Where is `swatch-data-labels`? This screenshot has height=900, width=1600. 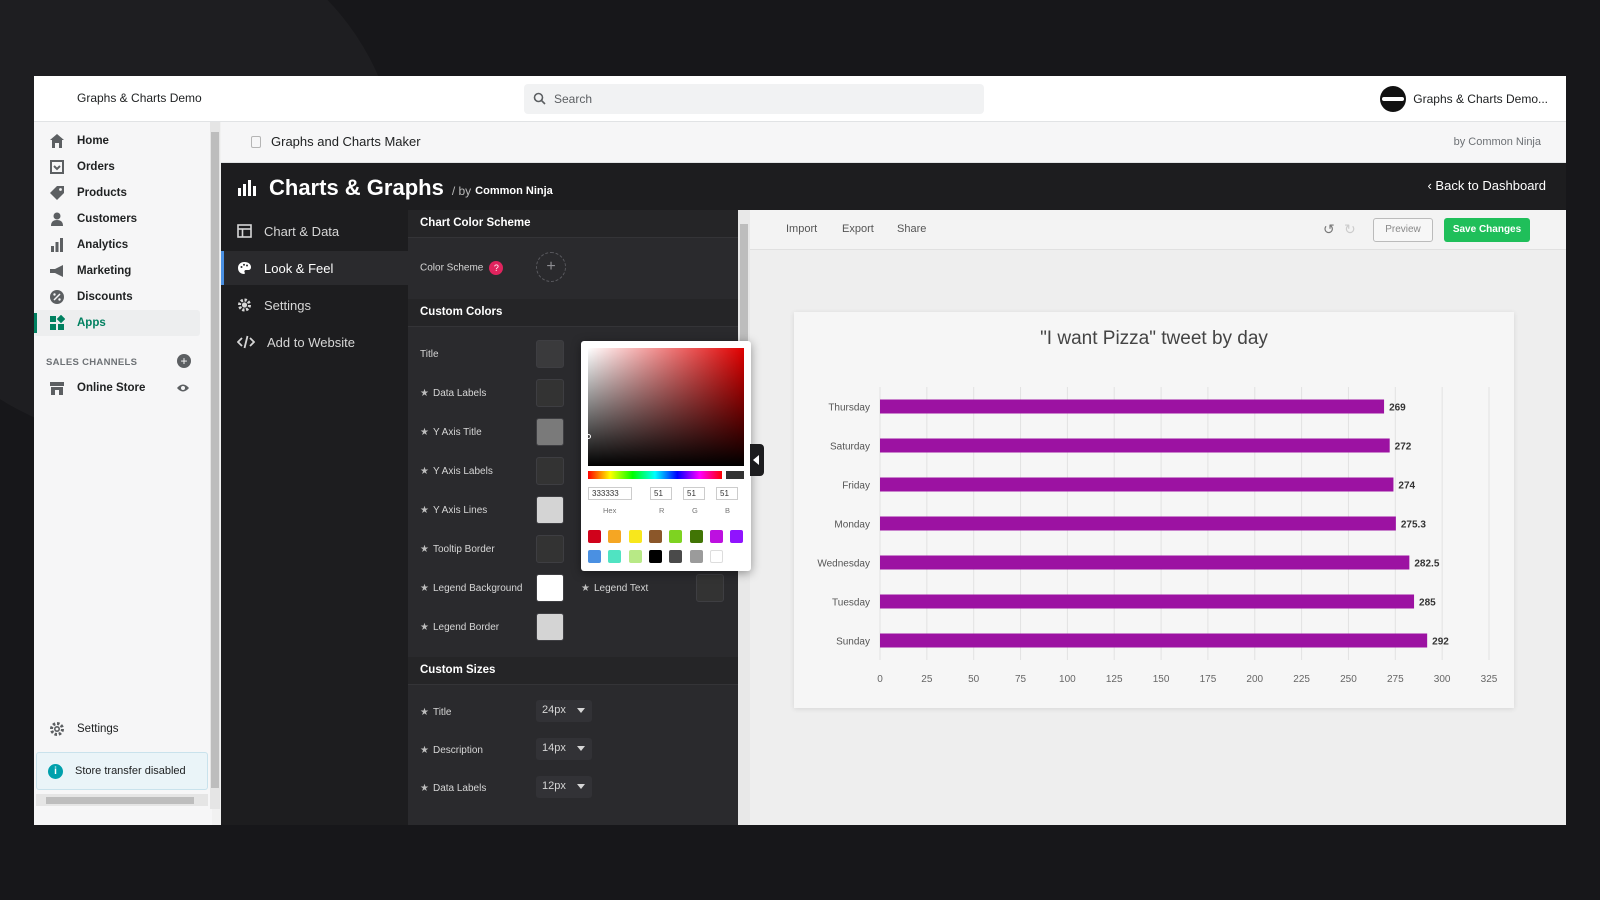
swatch-data-labels is located at coordinates (550, 393).